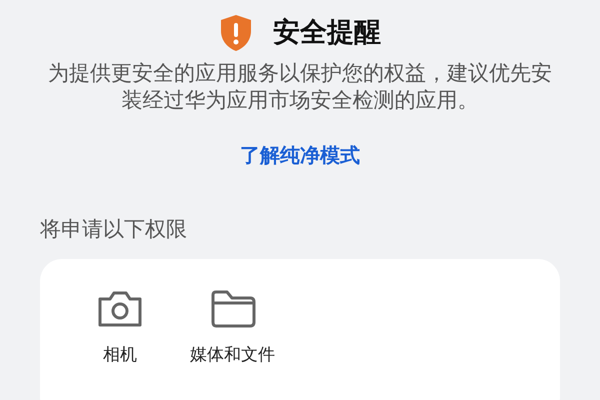 This screenshot has width=600, height=400. What do you see at coordinates (120, 309) in the screenshot?
I see `camera-icon` at bounding box center [120, 309].